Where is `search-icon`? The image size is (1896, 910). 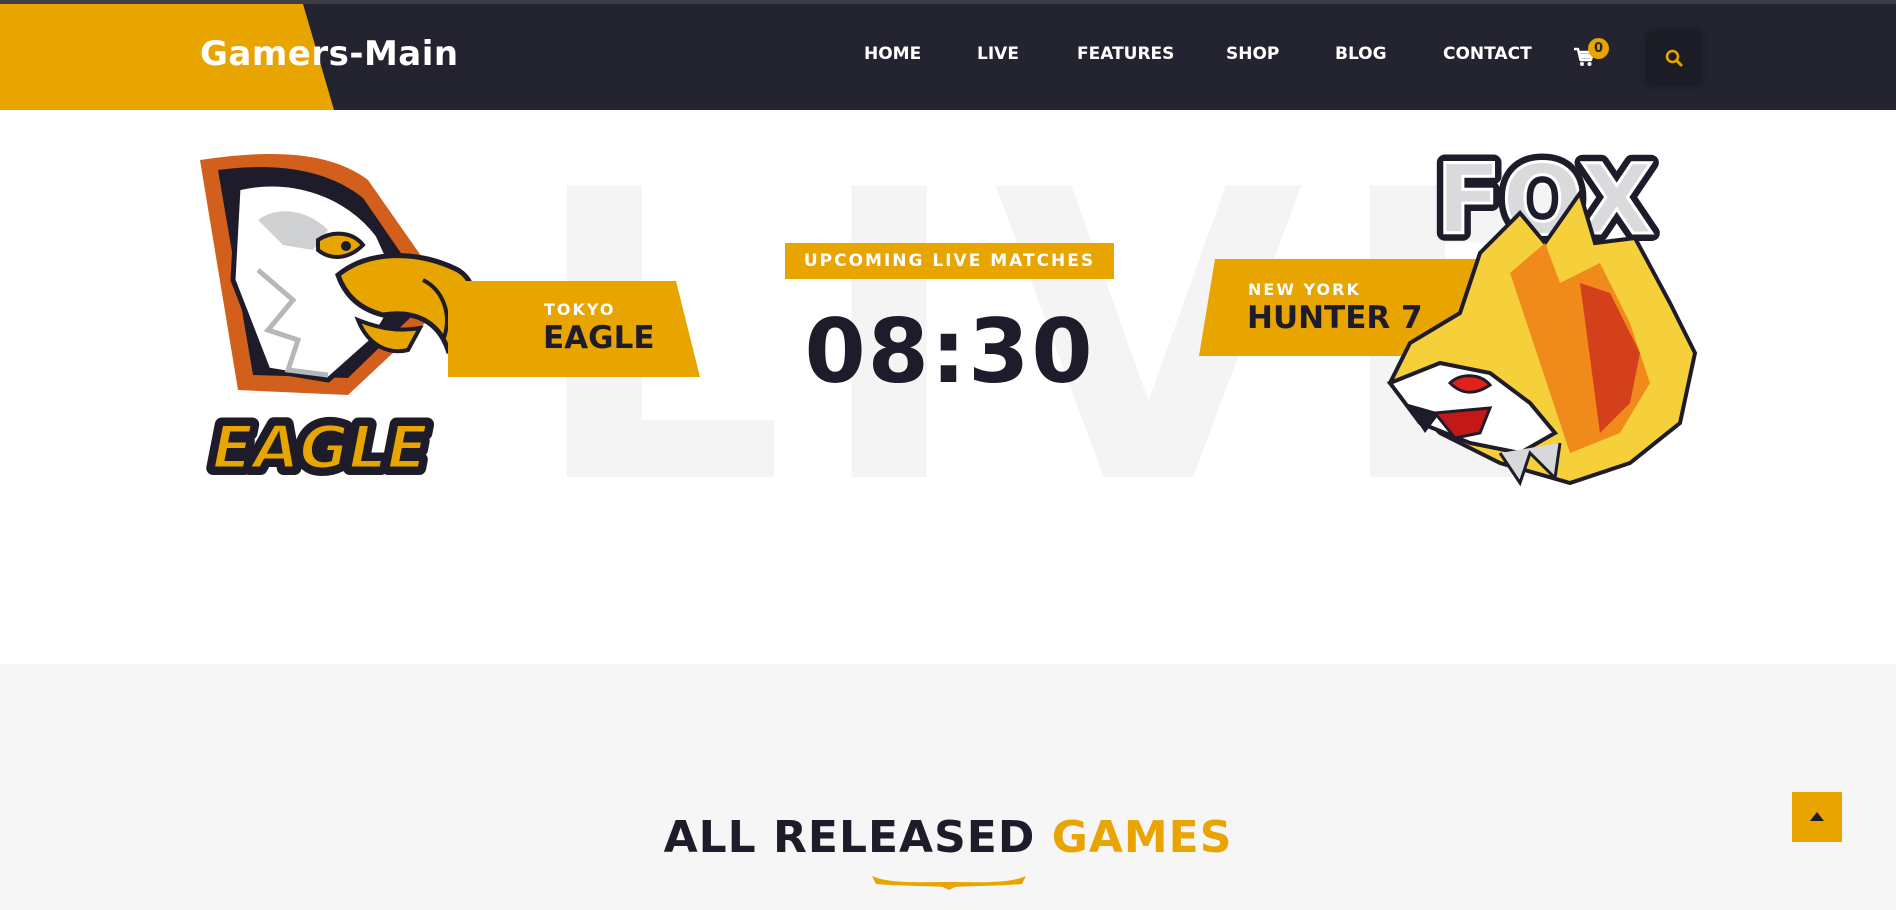 search-icon is located at coordinates (1674, 58).